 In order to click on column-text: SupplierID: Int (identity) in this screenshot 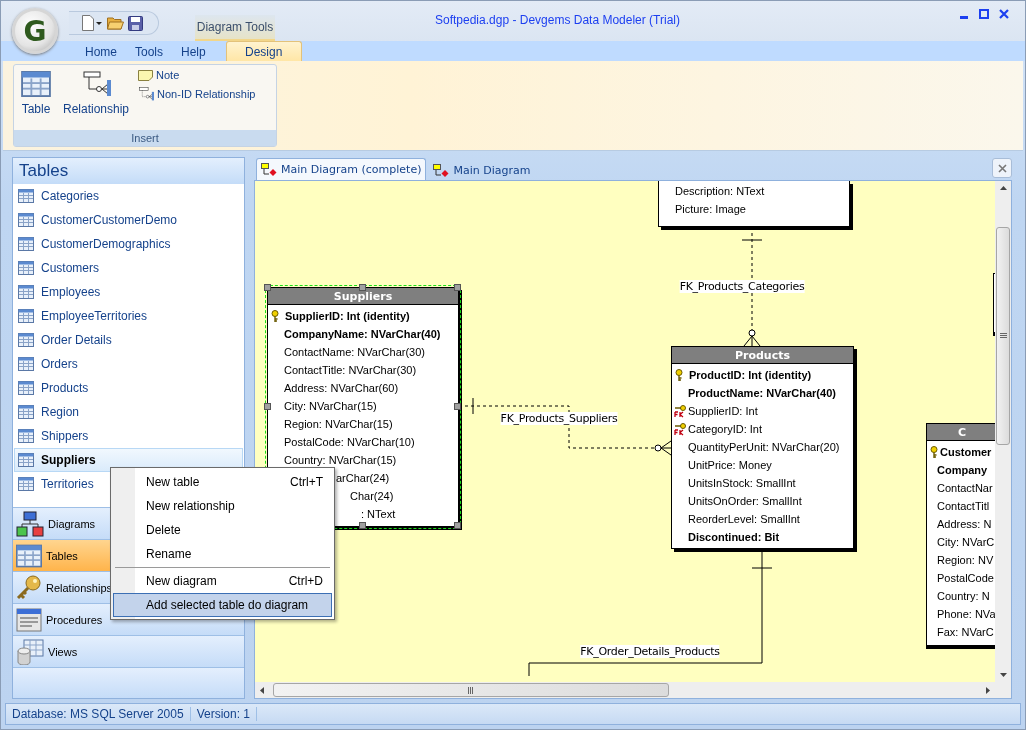, I will do `click(347, 316)`.